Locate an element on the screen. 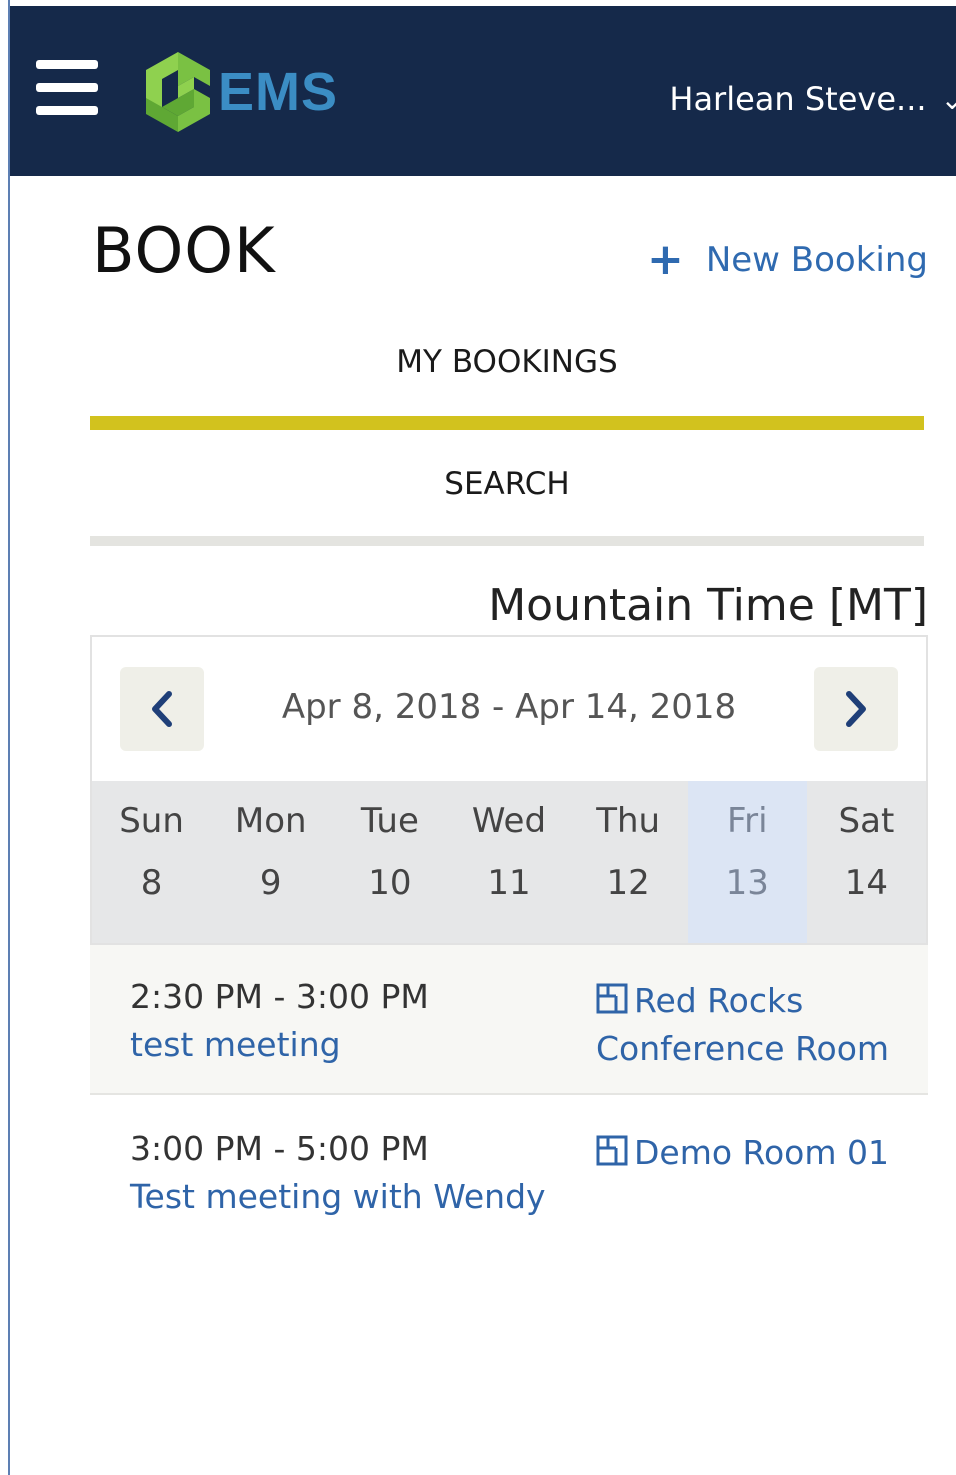 This screenshot has width=956, height=1475. page-title: BOOK is located at coordinates (184, 250).